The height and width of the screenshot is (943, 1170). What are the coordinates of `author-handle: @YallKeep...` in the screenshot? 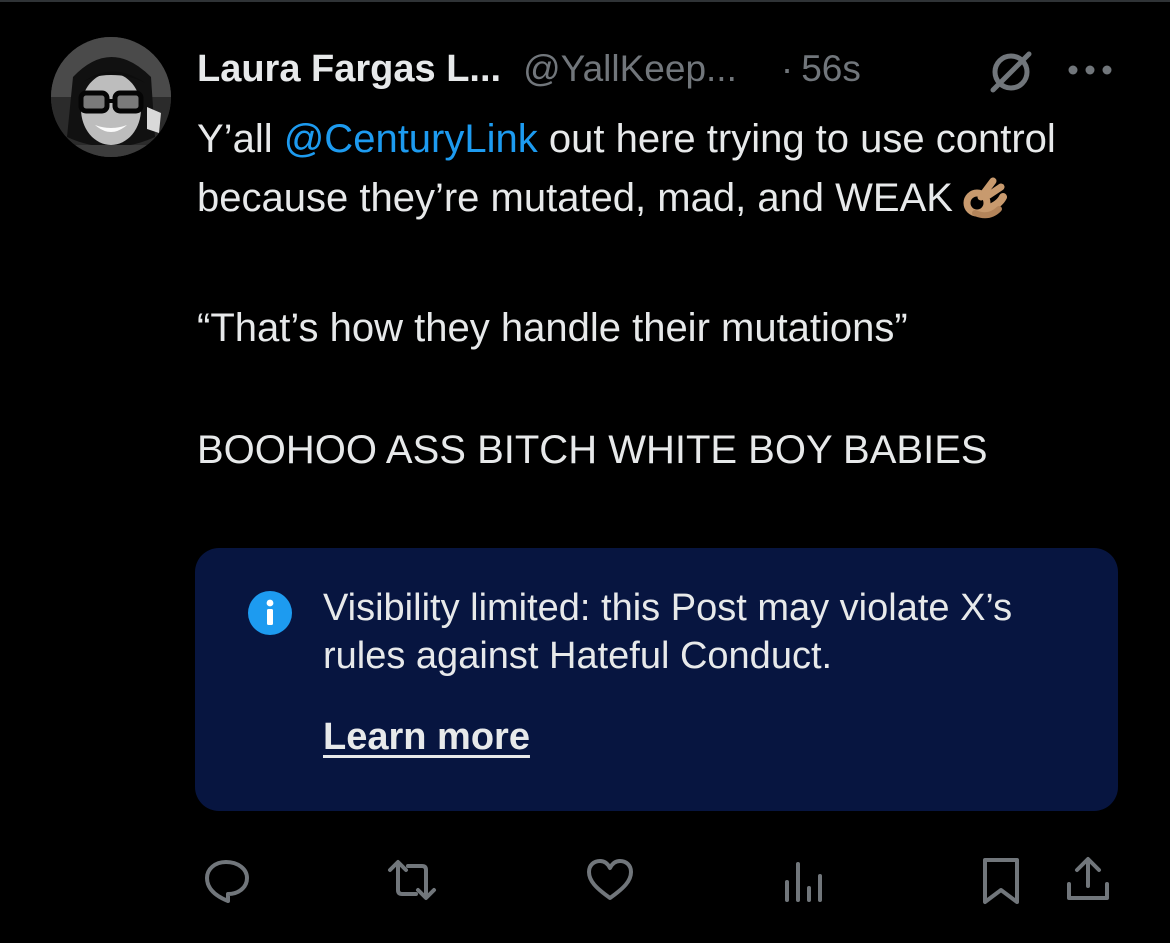 It's located at (630, 69).